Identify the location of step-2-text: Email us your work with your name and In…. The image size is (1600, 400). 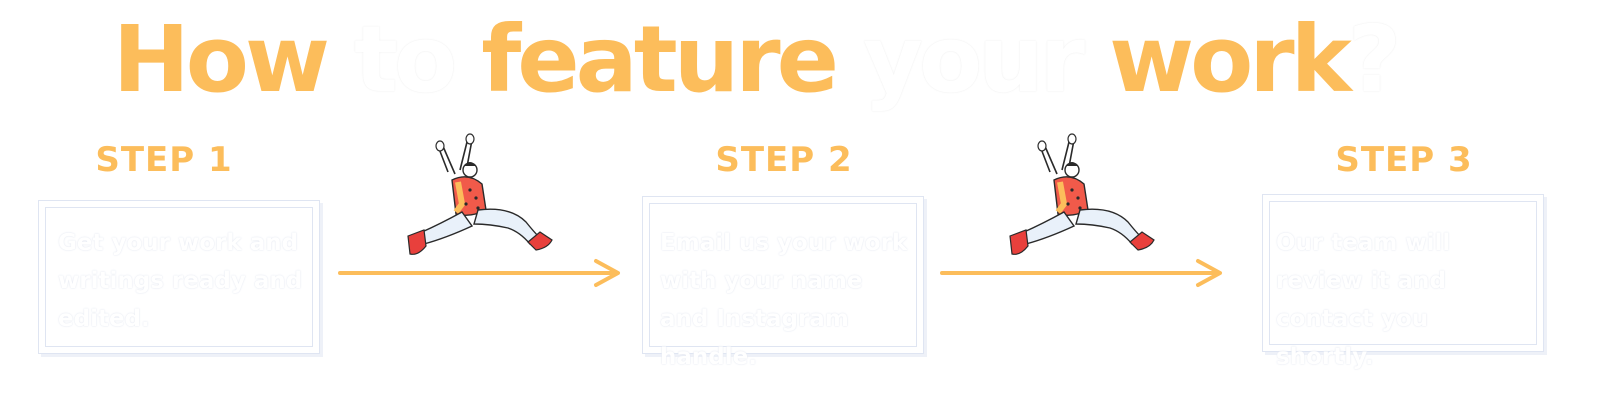
(784, 300).